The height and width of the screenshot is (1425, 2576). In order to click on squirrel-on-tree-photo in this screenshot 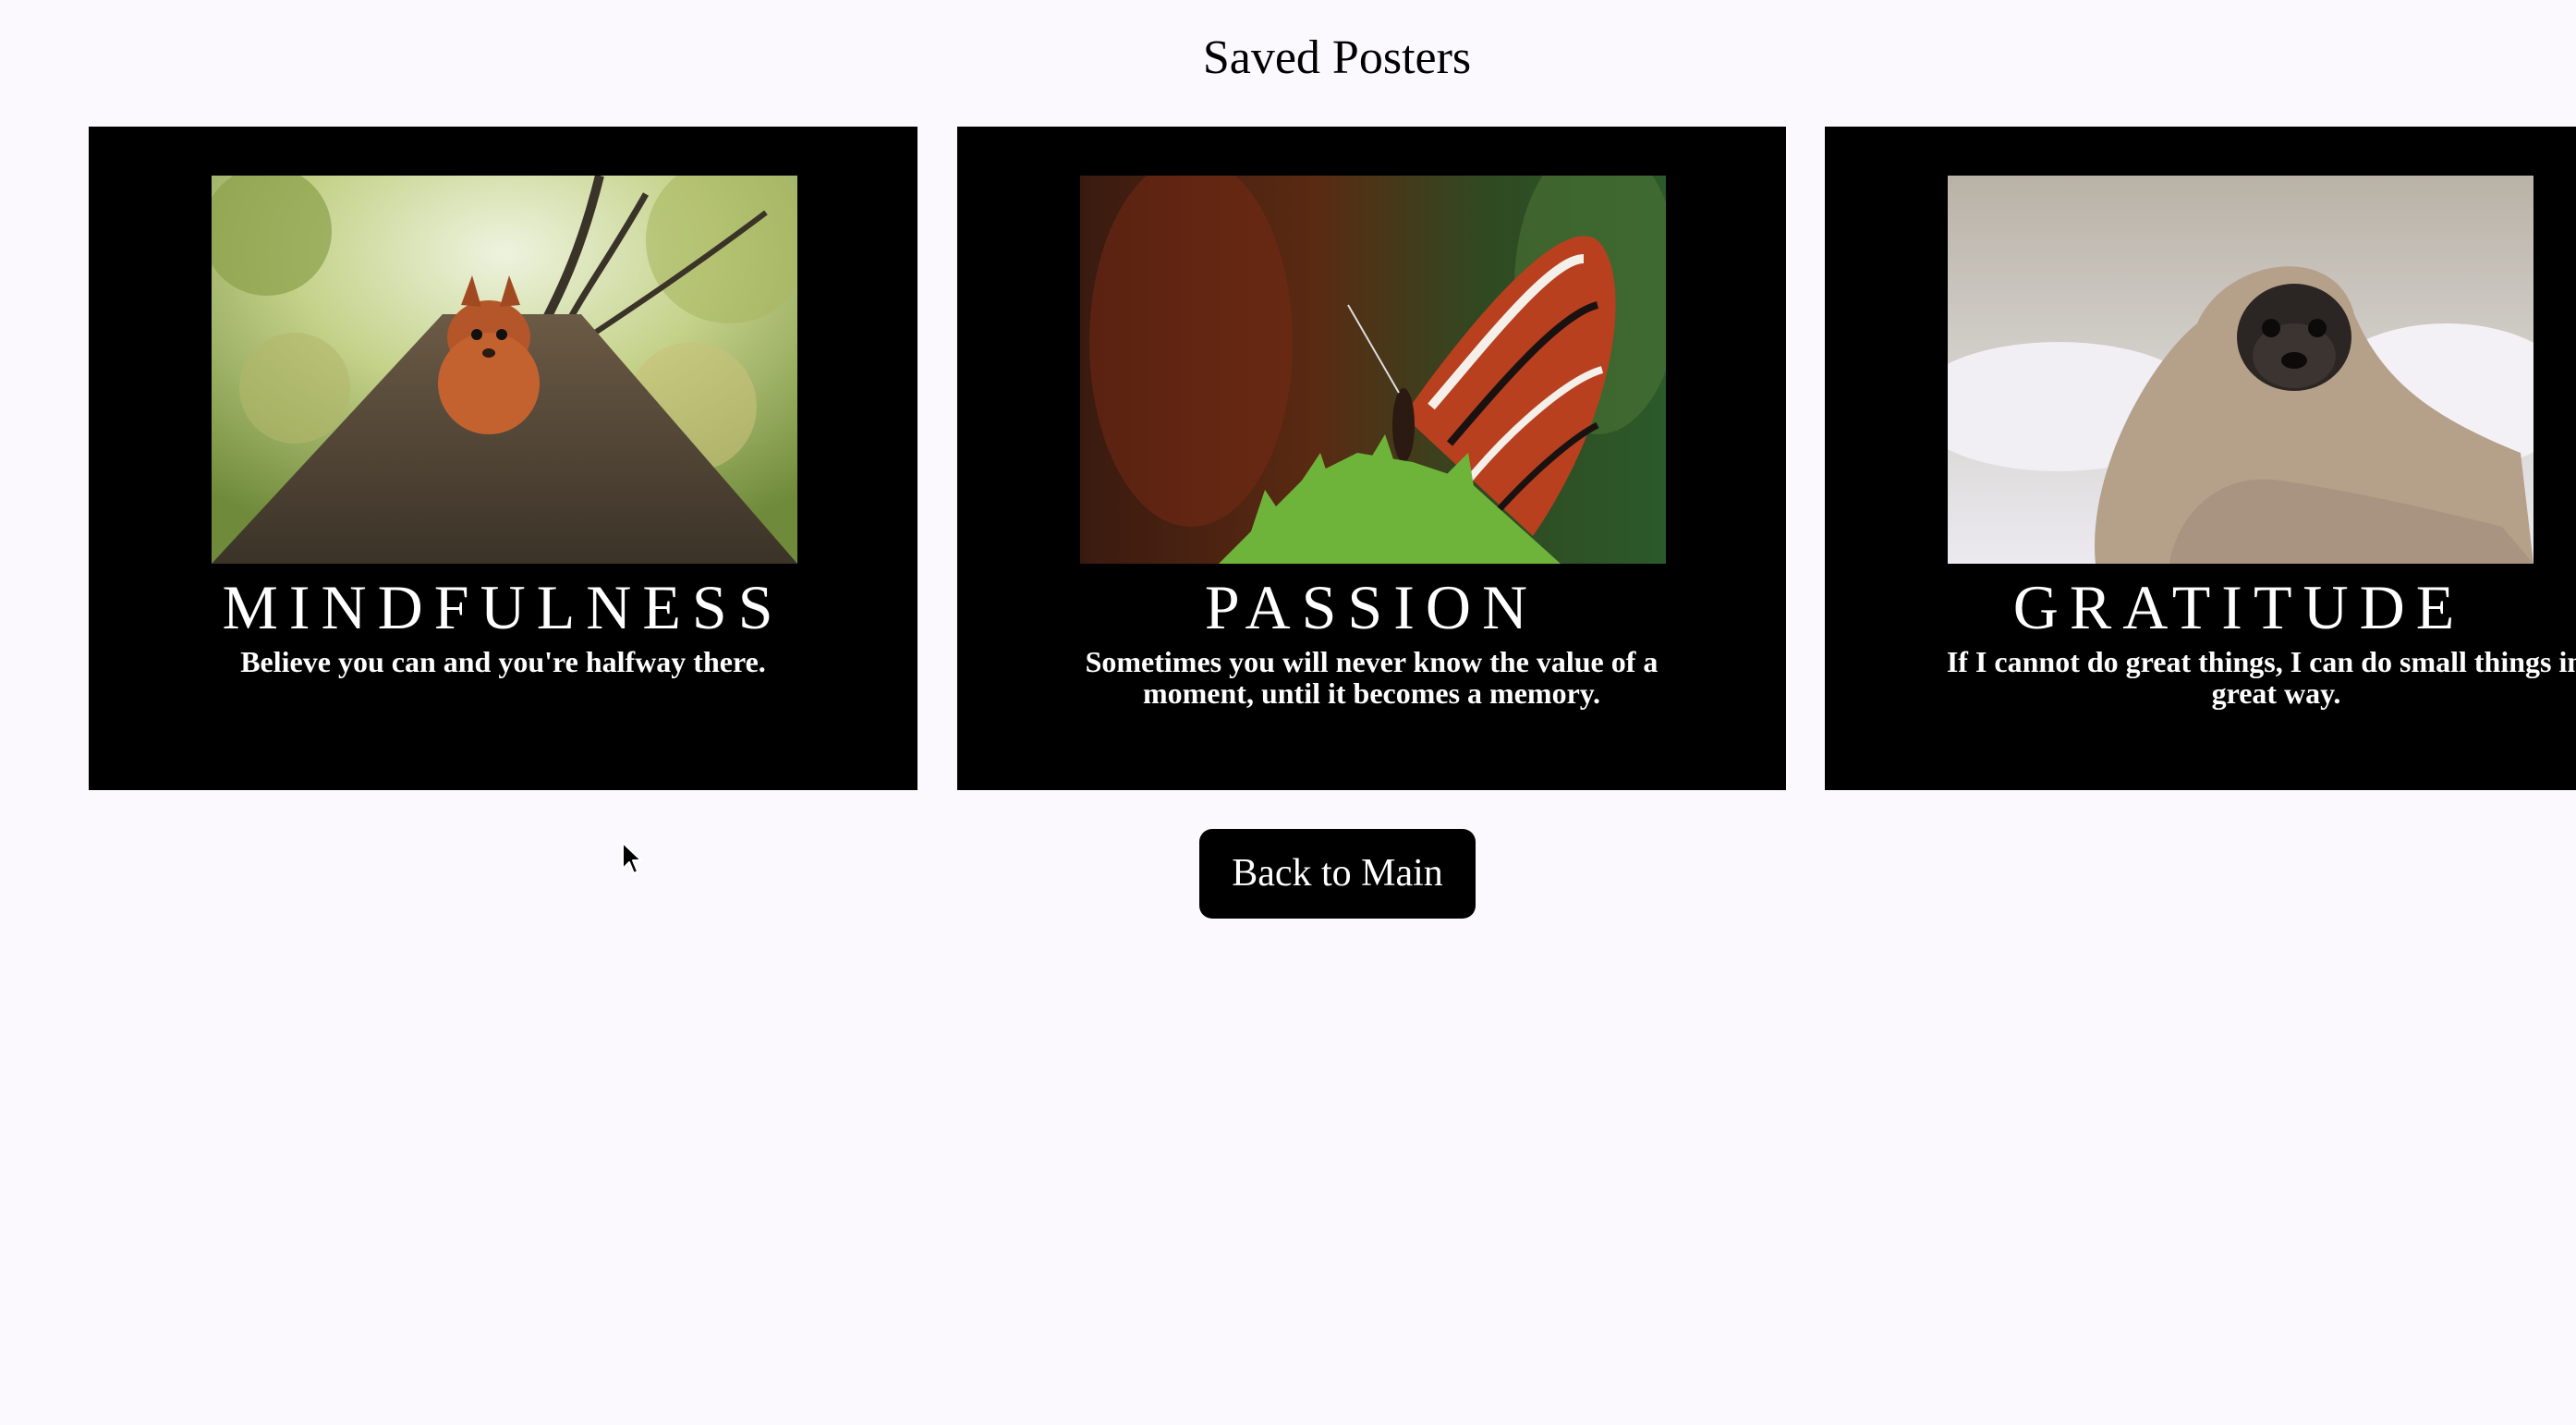, I will do `click(504, 370)`.